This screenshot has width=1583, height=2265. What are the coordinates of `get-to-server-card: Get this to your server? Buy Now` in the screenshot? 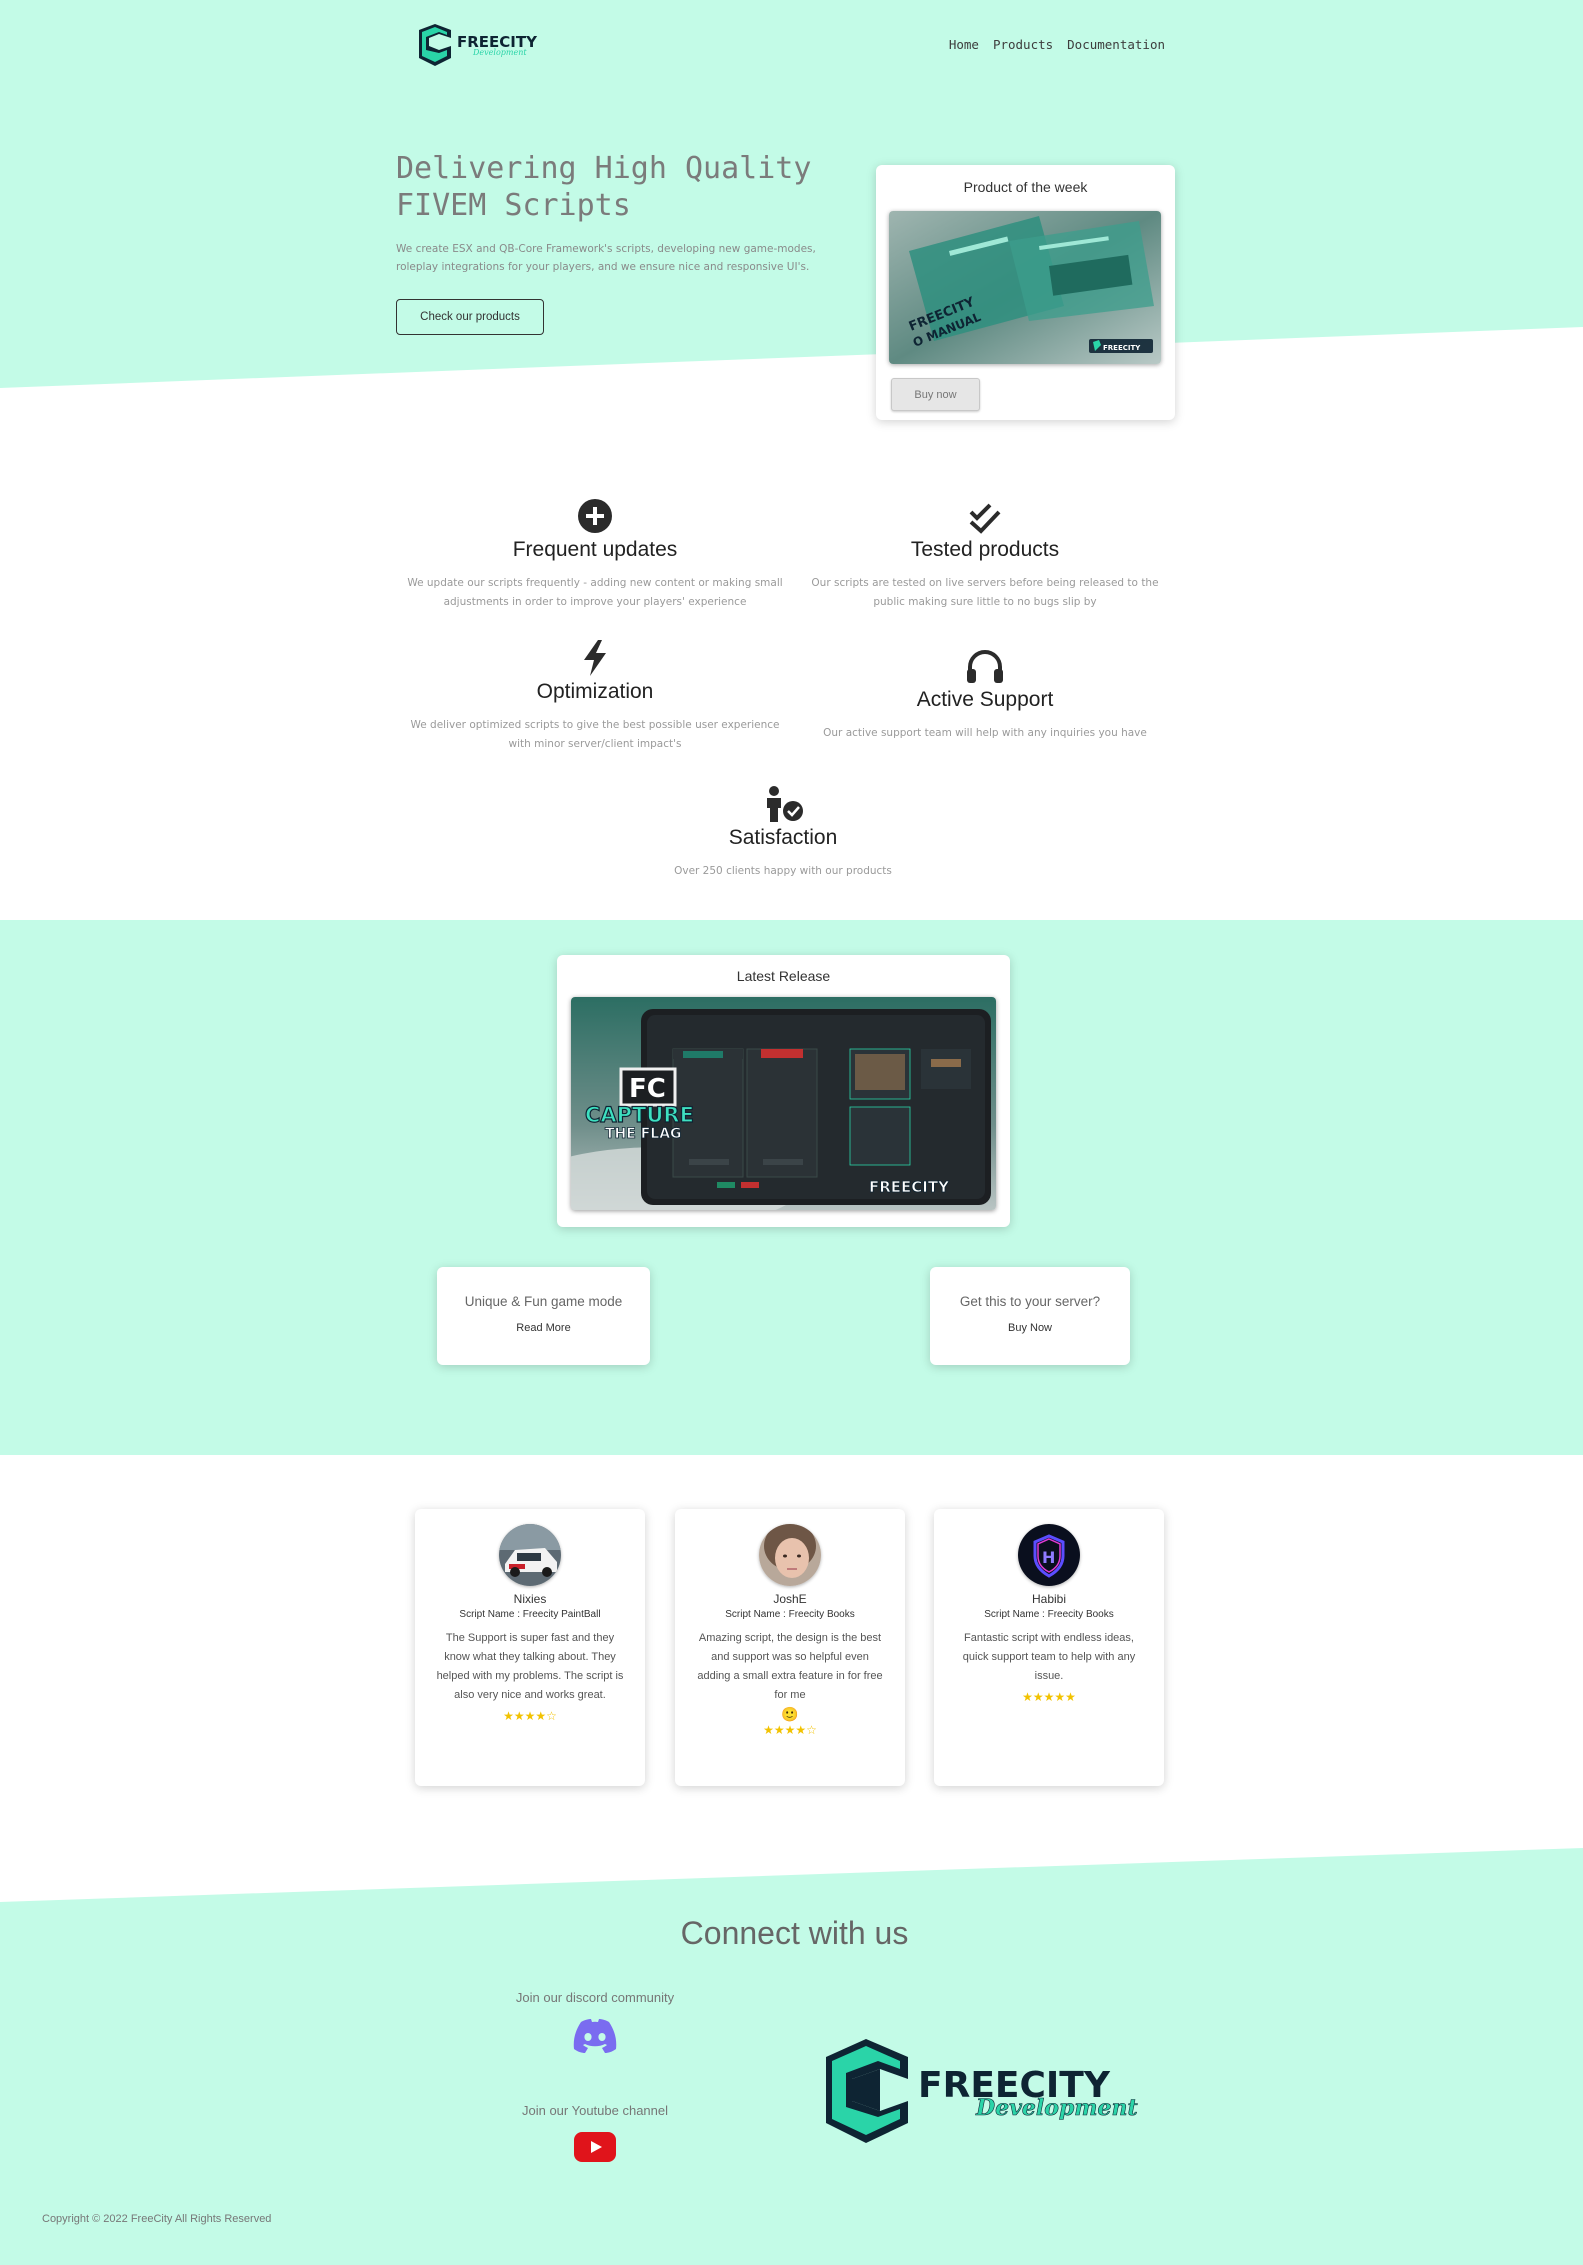 It's located at (1030, 1316).